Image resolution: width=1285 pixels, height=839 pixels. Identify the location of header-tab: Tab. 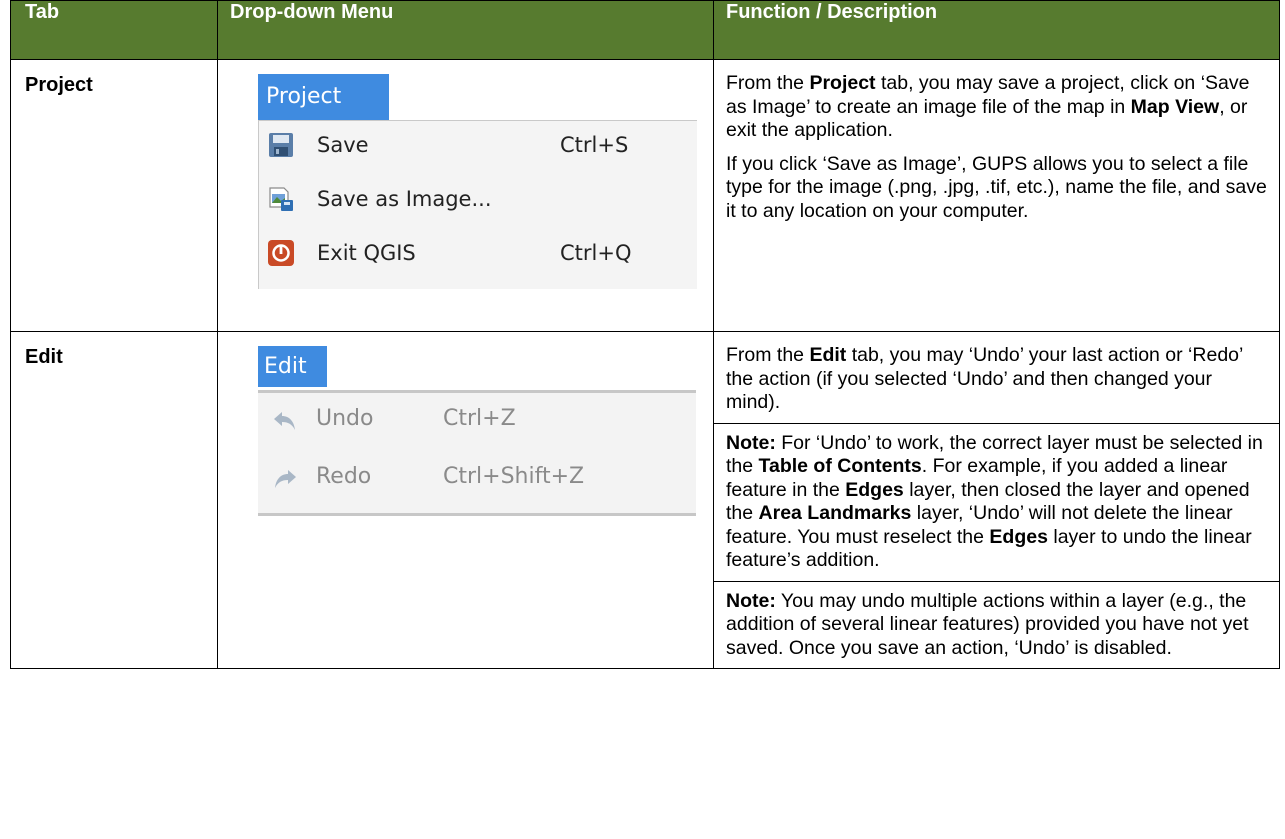
(114, 30).